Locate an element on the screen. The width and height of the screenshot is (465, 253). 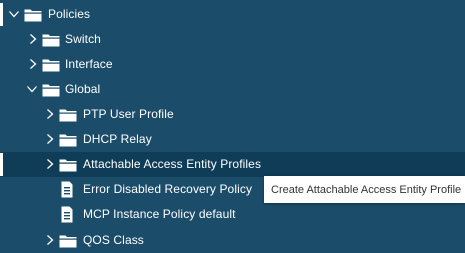
tree-node-label: Global is located at coordinates (83, 89).